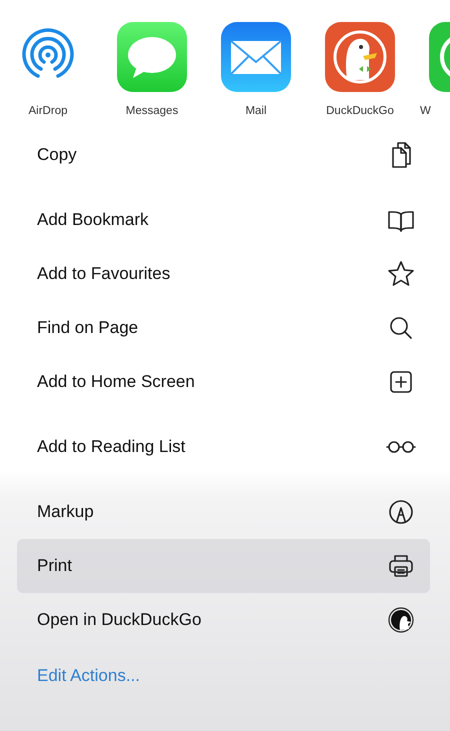 This screenshot has height=731, width=450. What do you see at coordinates (223, 328) in the screenshot?
I see `action-item: Find on Page` at bounding box center [223, 328].